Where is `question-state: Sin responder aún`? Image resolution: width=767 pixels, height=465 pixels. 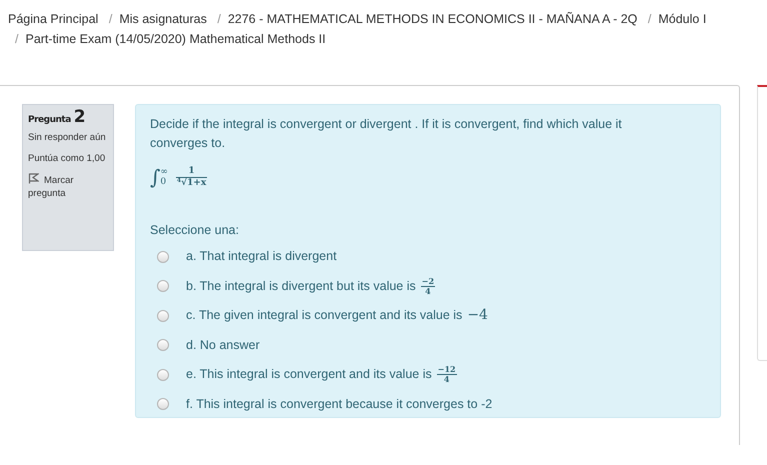
question-state: Sin responder aún is located at coordinates (67, 137).